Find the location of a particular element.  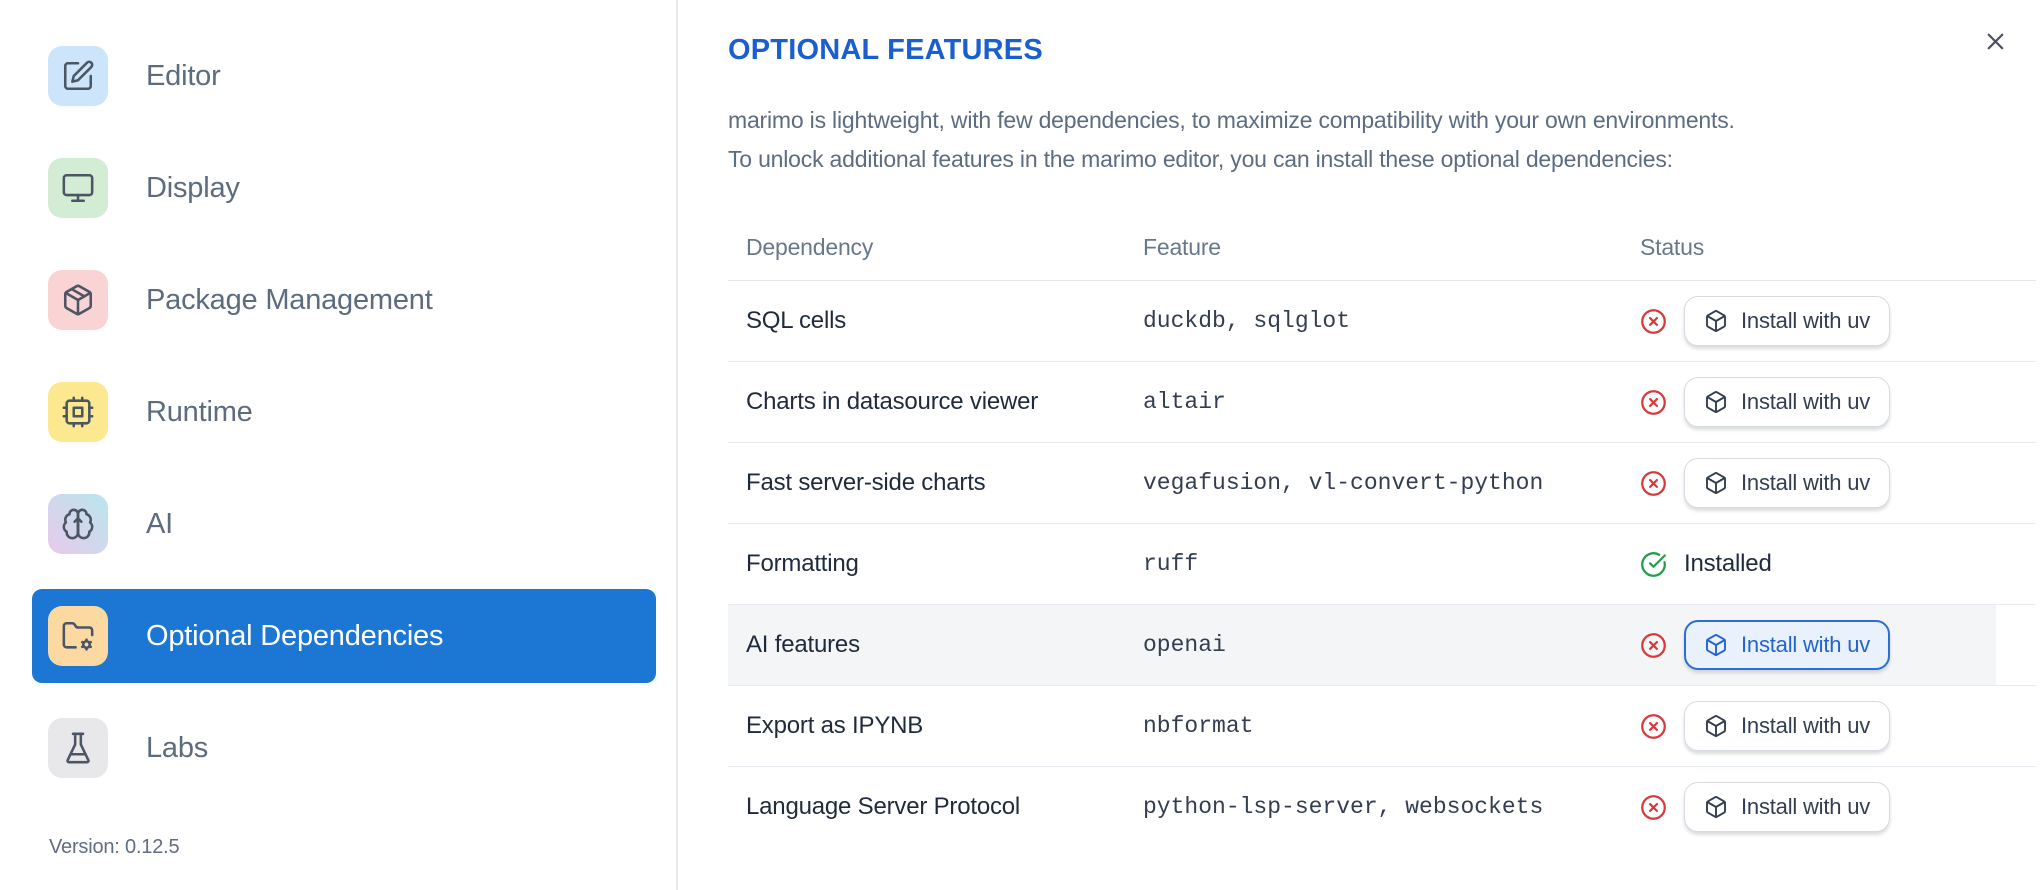

feature-cell: ruff is located at coordinates (1171, 564).